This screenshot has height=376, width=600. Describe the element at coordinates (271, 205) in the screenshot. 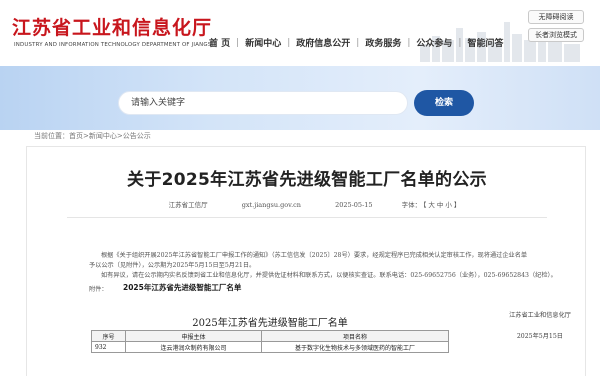

I see `article-website: gxt.jiangsu.gov.cn` at that location.